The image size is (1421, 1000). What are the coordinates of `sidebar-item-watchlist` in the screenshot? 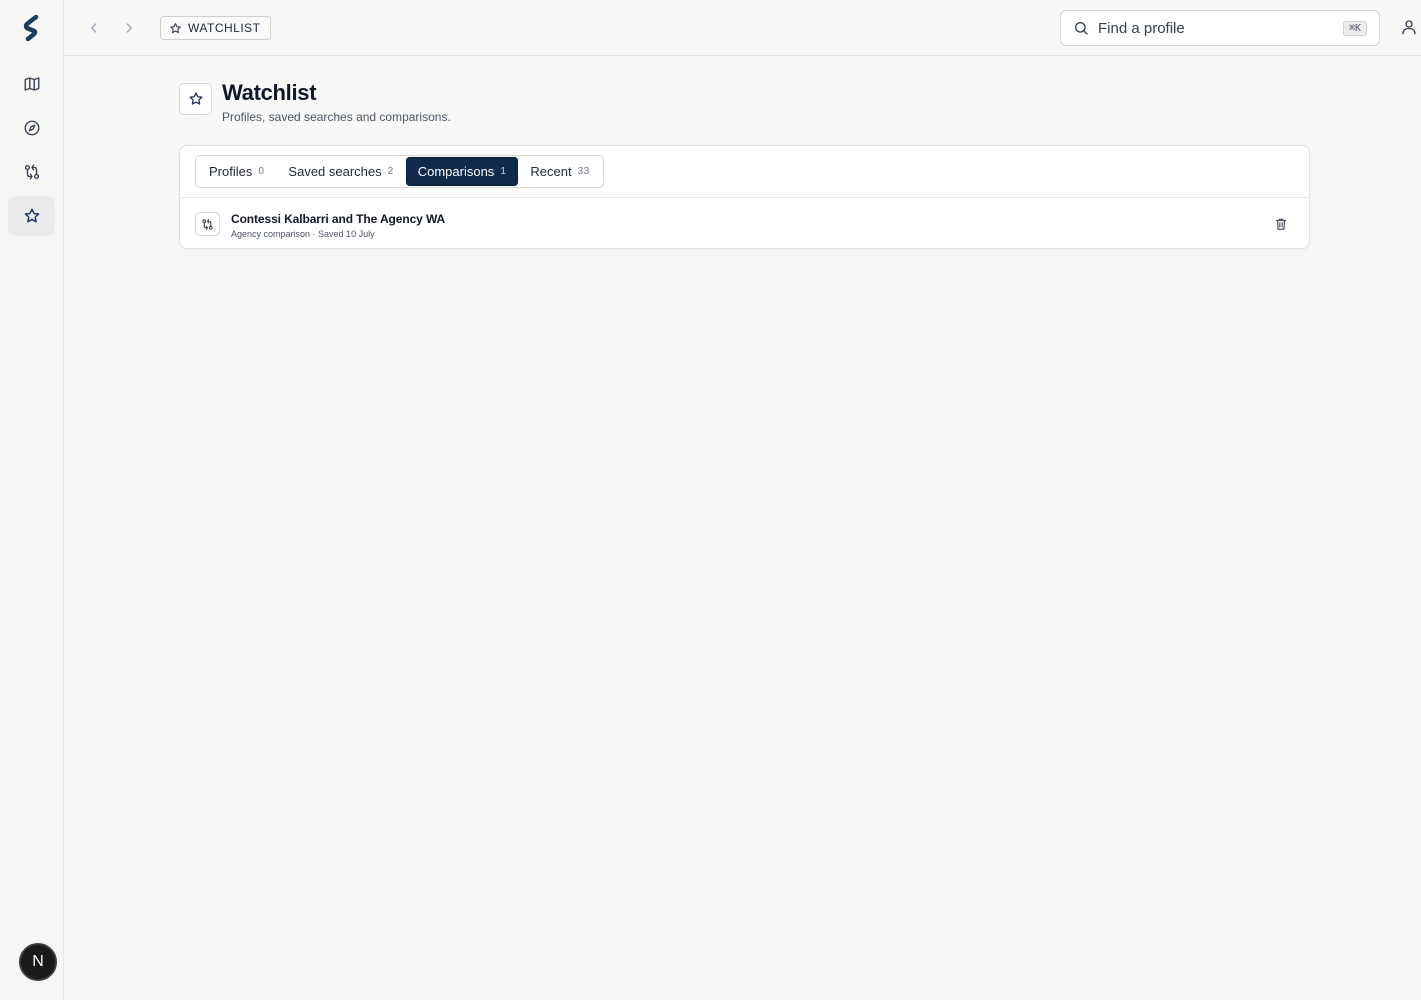 It's located at (31, 216).